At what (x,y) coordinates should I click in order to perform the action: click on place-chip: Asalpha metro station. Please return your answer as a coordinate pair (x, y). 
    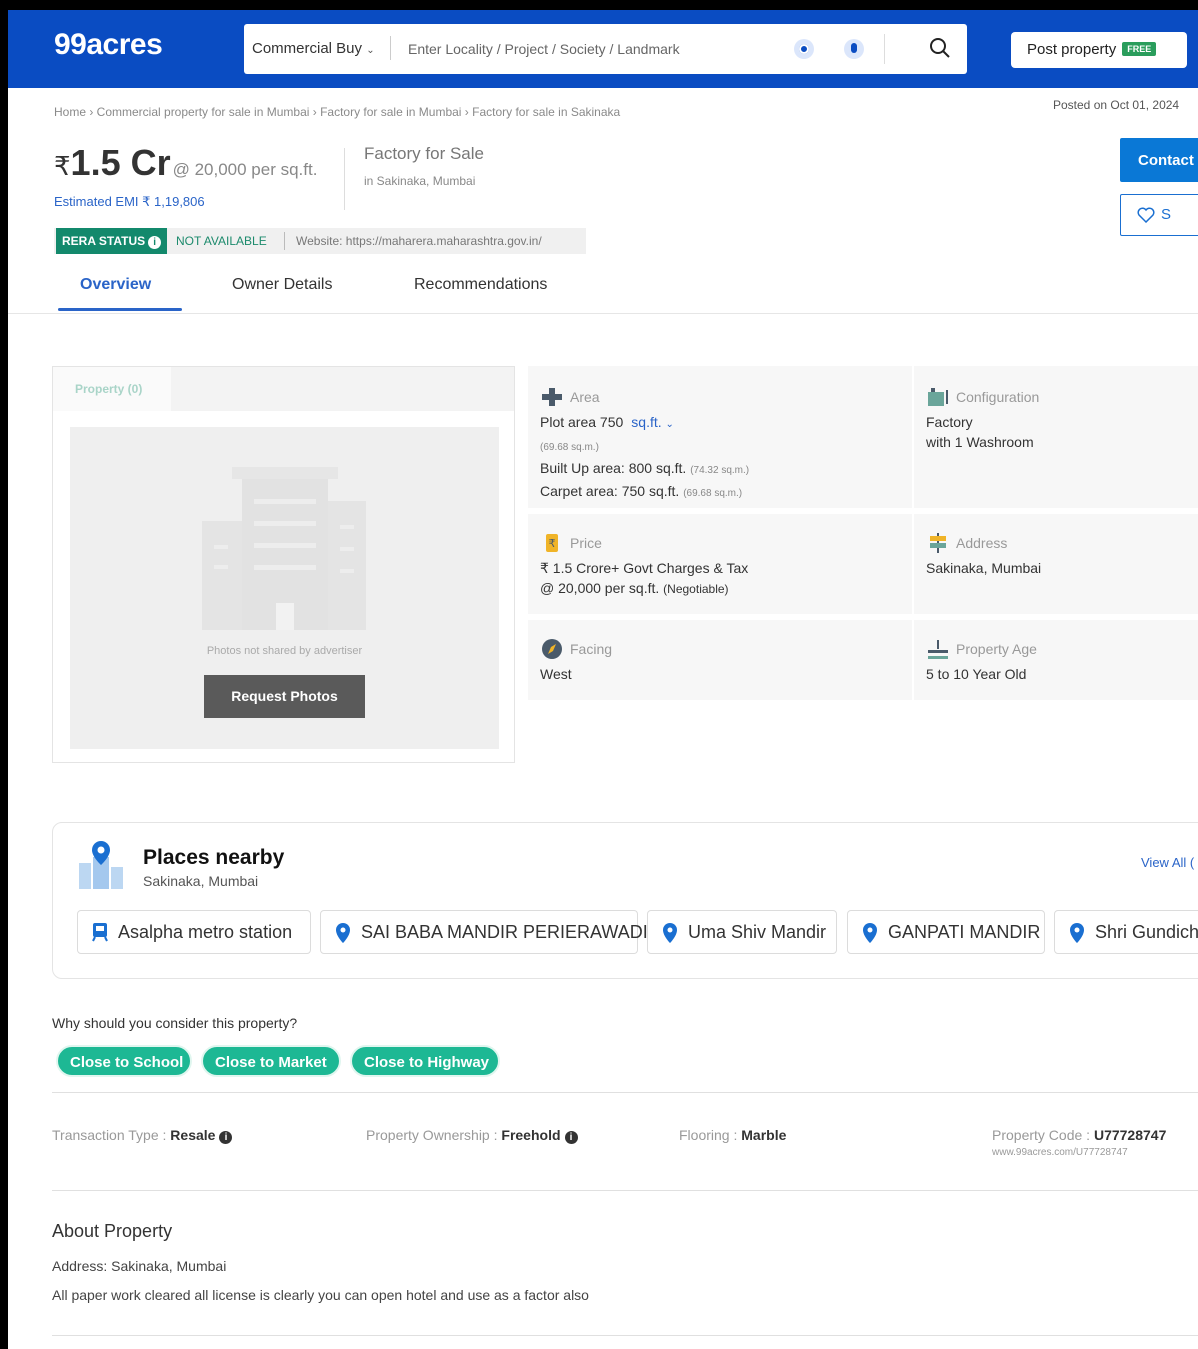
    Looking at the image, I should click on (194, 932).